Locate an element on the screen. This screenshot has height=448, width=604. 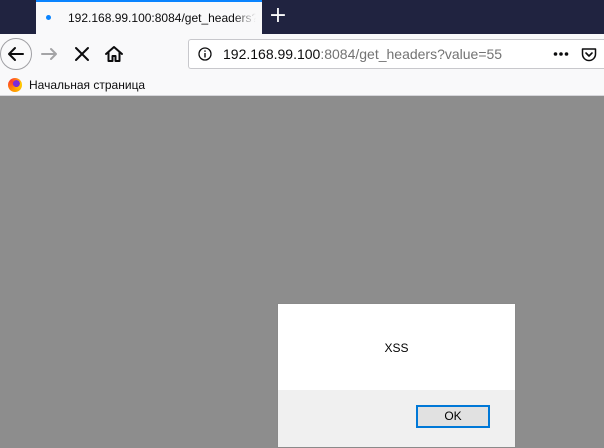
firefox-icon is located at coordinates (15, 85).